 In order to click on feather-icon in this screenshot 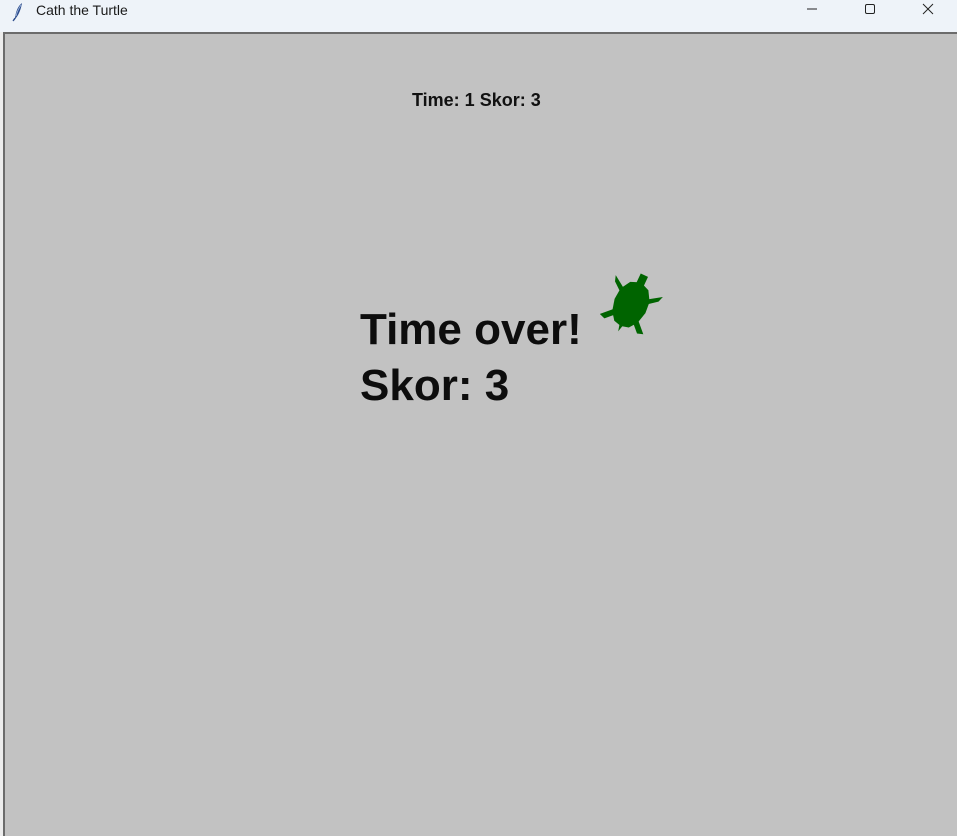, I will do `click(18, 12)`.